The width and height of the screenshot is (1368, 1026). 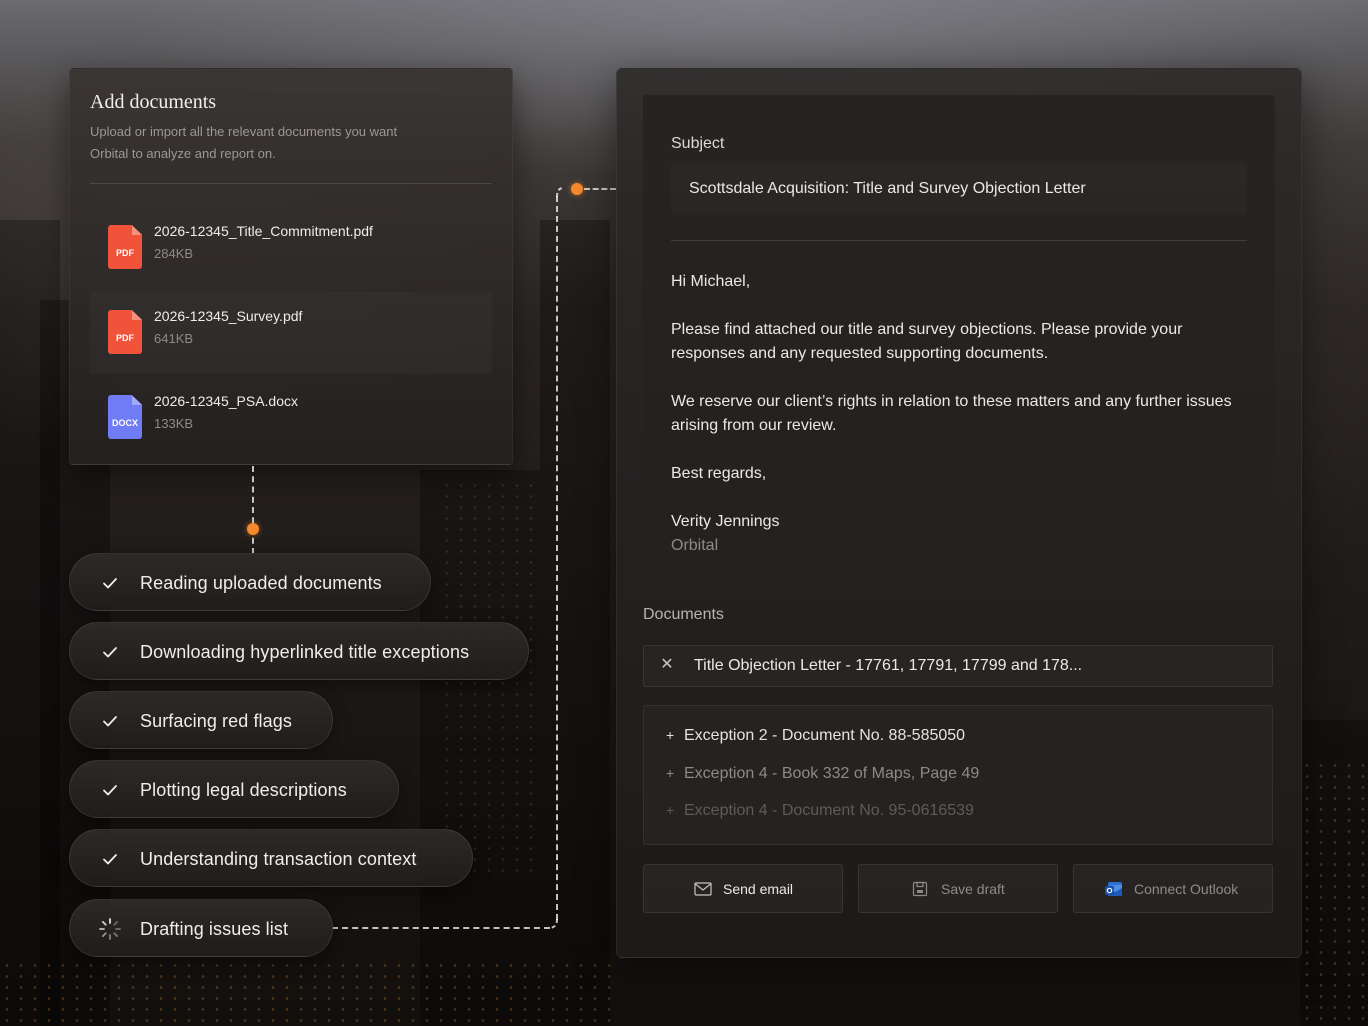 What do you see at coordinates (110, 929) in the screenshot?
I see `loading-spinner-icon` at bounding box center [110, 929].